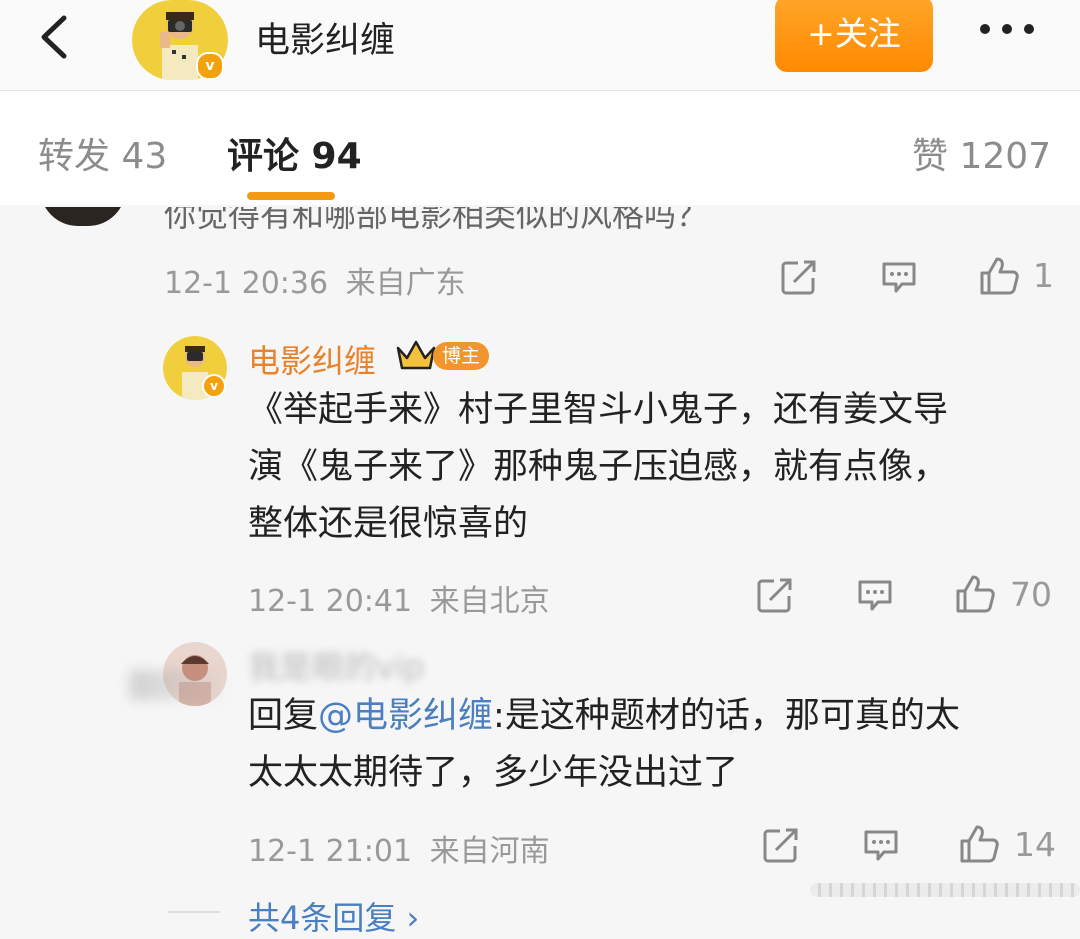  What do you see at coordinates (1035, 844) in the screenshot?
I see `like-count: 14` at bounding box center [1035, 844].